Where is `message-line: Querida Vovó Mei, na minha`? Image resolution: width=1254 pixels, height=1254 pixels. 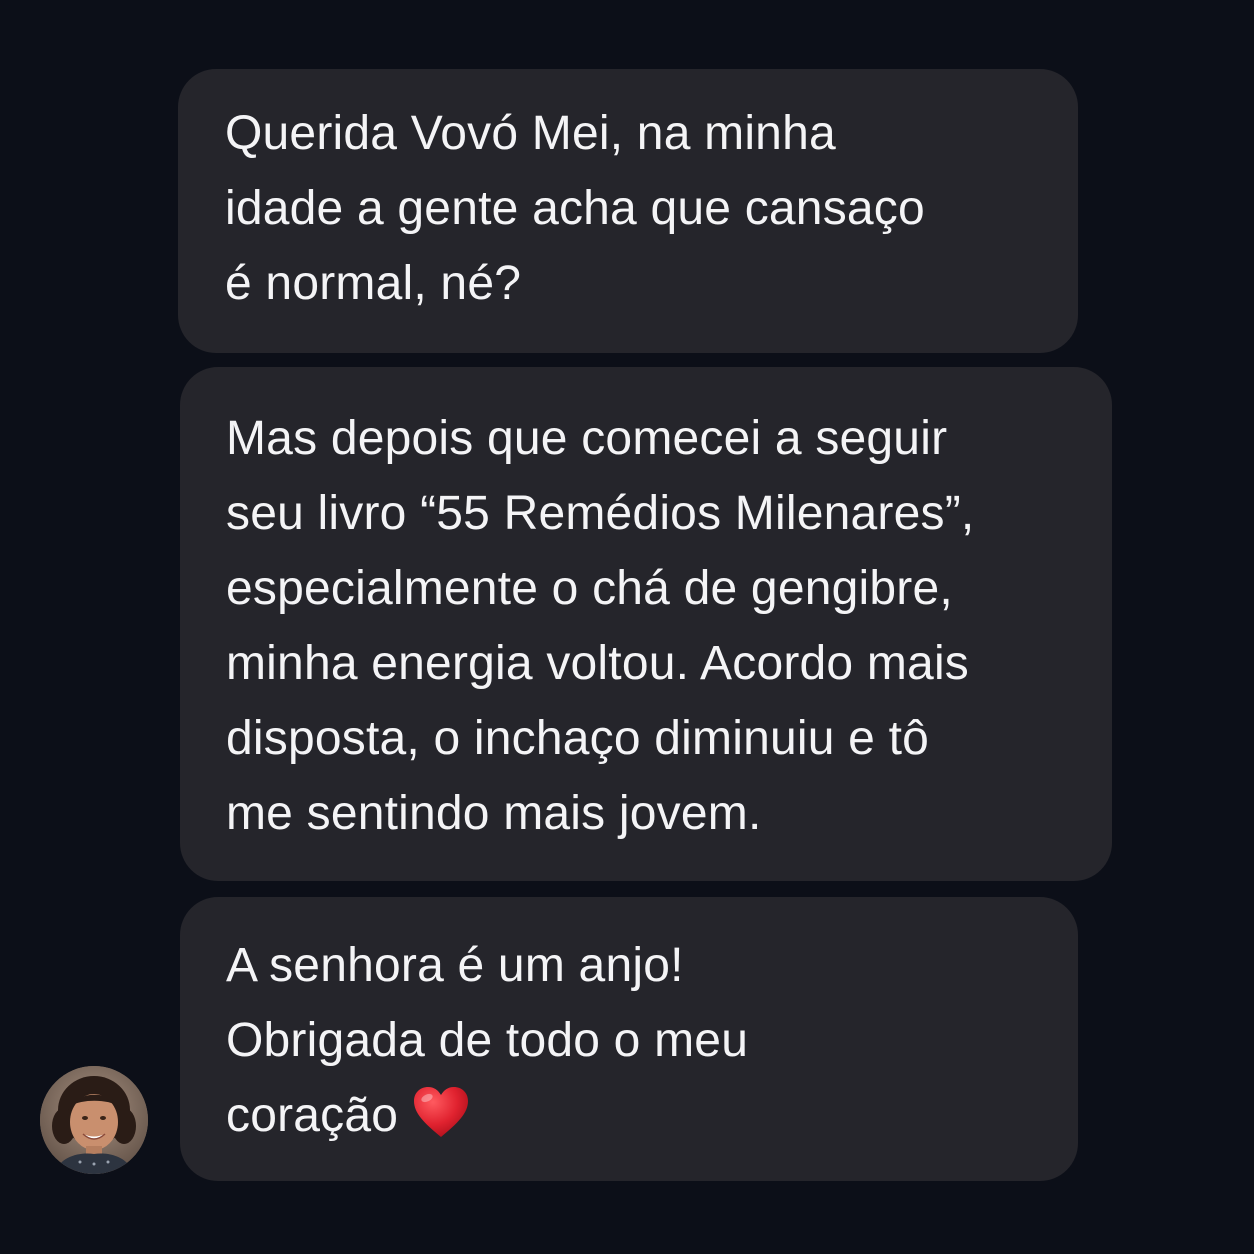
message-line: Querida Vovó Mei, na minha is located at coordinates (530, 133).